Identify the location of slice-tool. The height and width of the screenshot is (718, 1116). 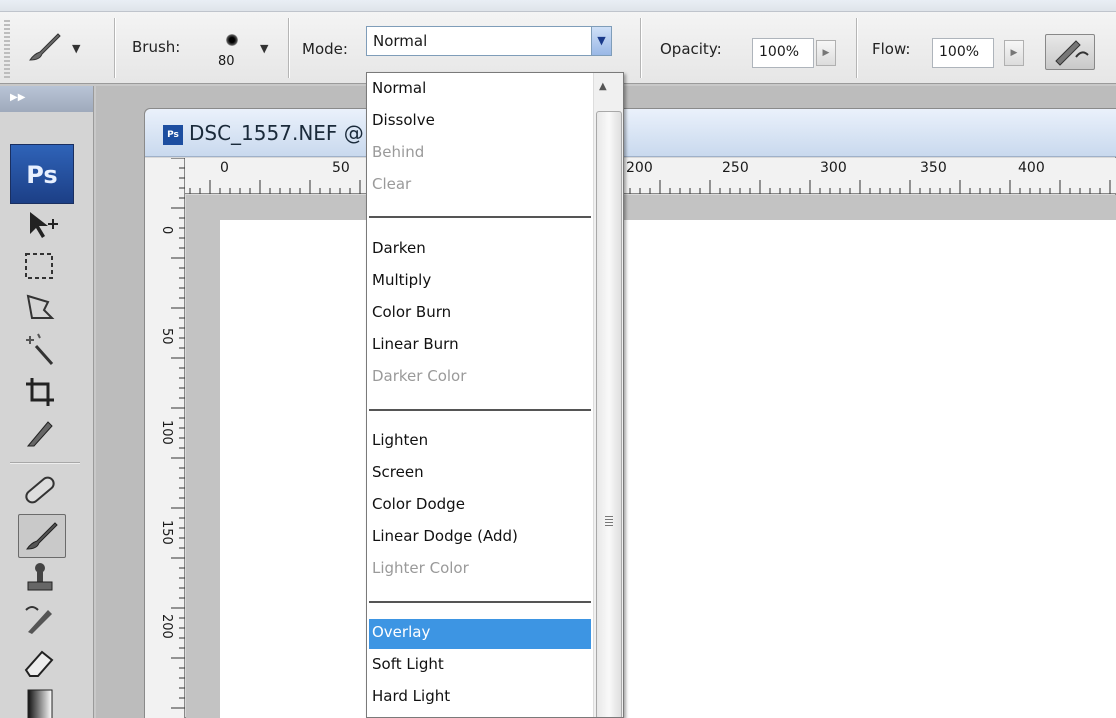
(42, 436).